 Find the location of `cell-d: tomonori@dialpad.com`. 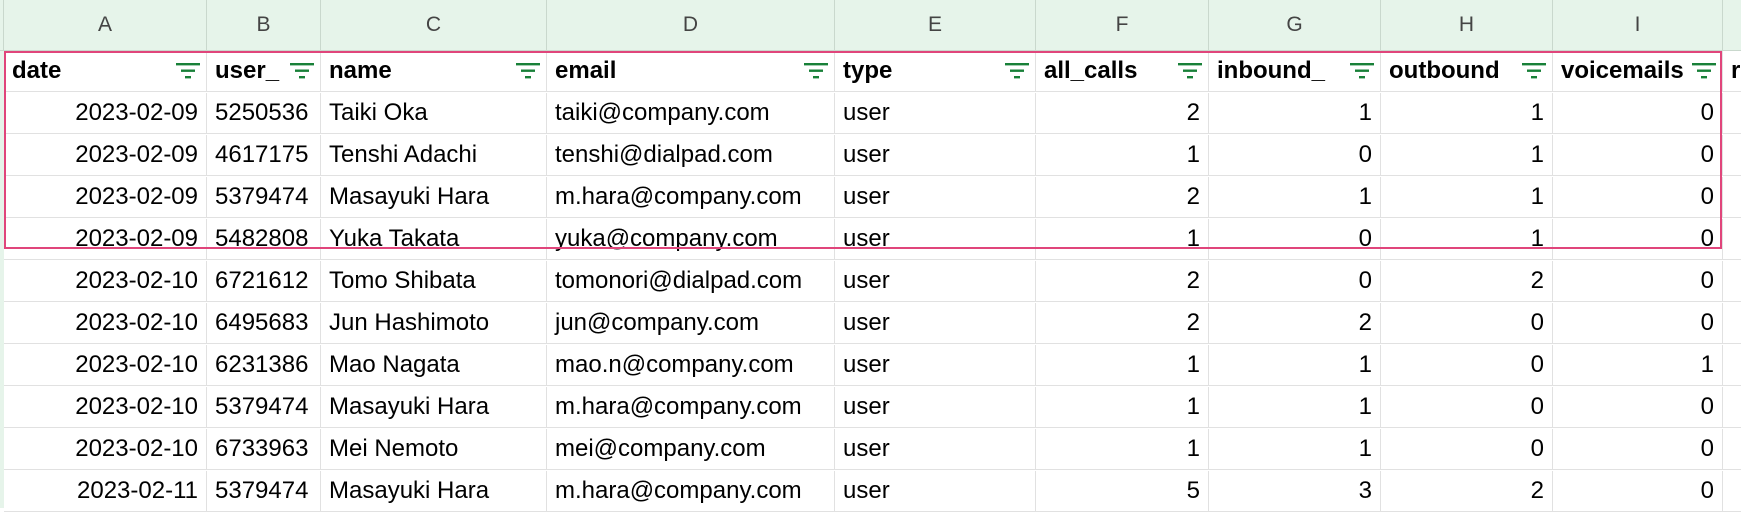

cell-d: tomonori@dialpad.com is located at coordinates (691, 281).